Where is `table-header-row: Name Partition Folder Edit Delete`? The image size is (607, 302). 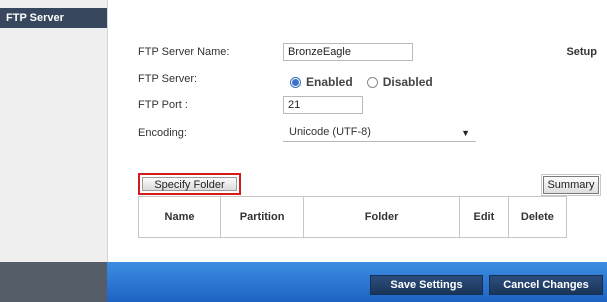 table-header-row: Name Partition Folder Edit Delete is located at coordinates (352, 217).